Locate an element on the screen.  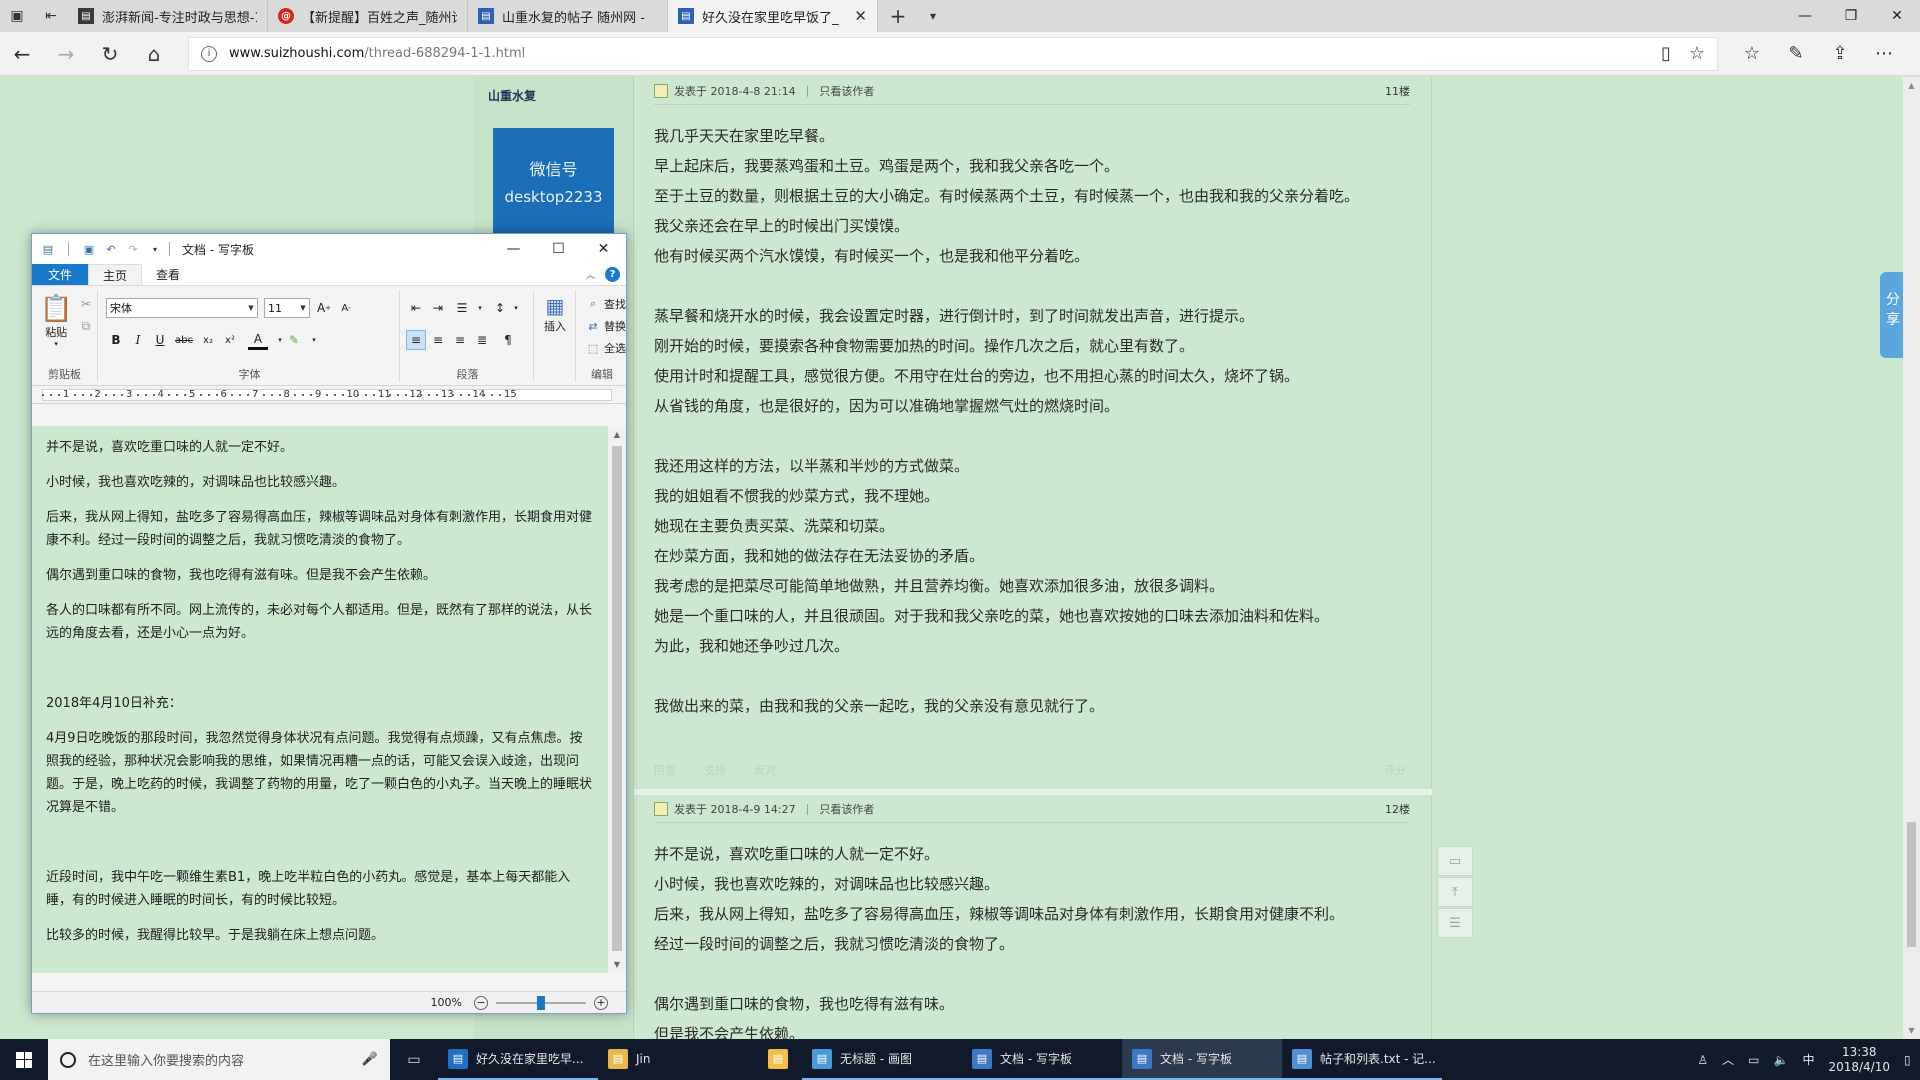
font-size-select: 11 ▼ is located at coordinates (287, 308).